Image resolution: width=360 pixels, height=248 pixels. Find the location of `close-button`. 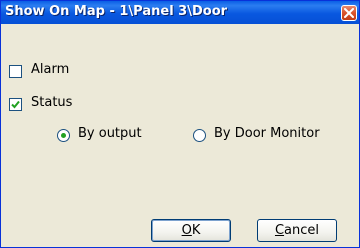

close-button is located at coordinates (349, 13).